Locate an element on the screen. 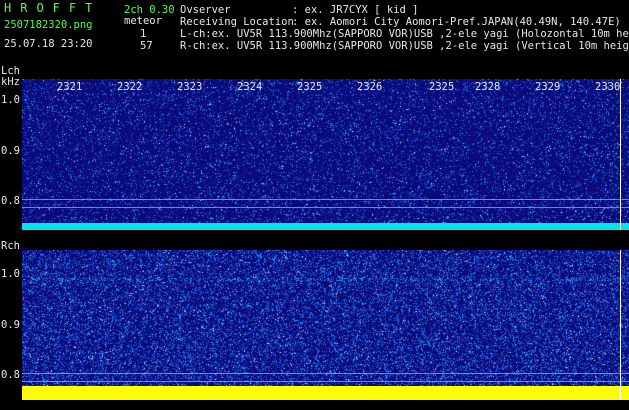  filename: 2507182320.png is located at coordinates (48, 25).